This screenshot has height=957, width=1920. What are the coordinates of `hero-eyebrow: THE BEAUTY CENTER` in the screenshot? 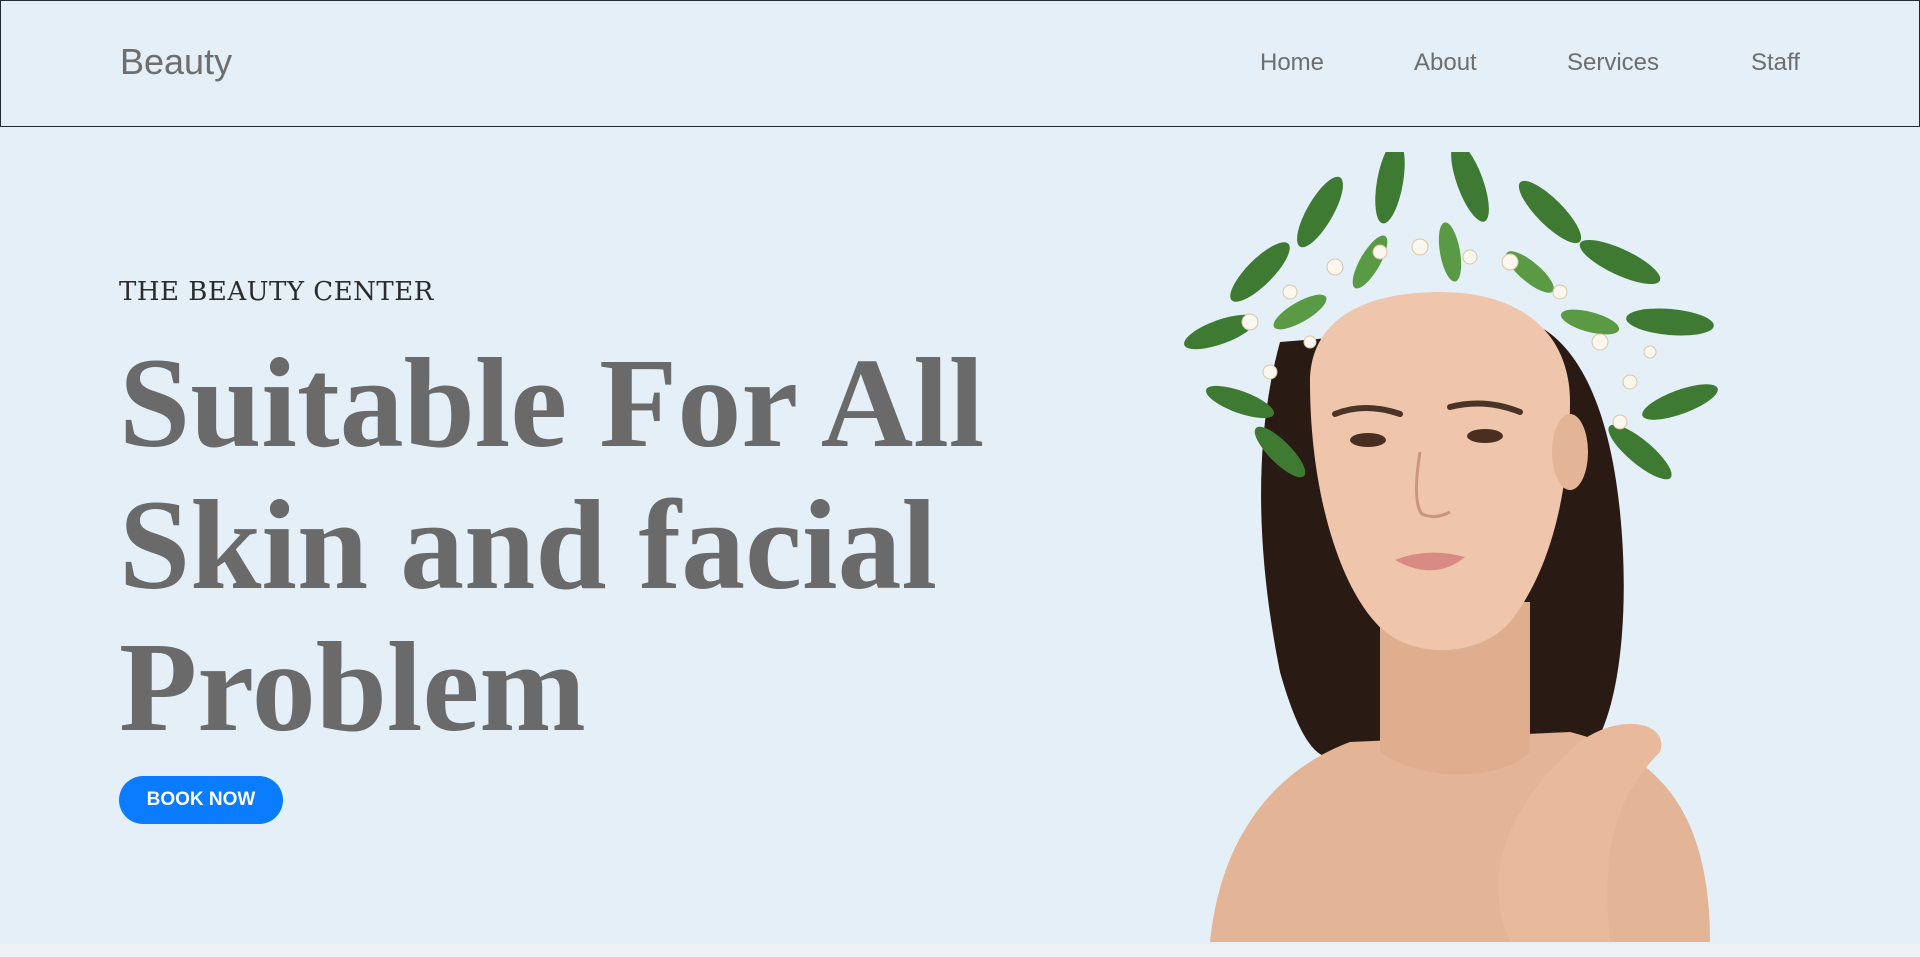 It's located at (276, 292).